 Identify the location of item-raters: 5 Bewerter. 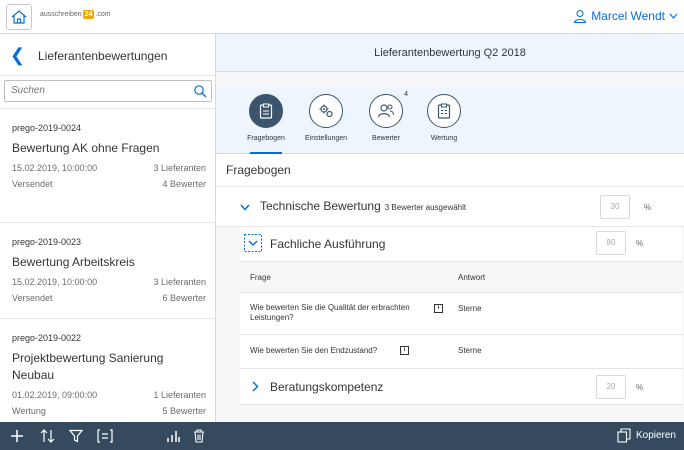
(184, 411).